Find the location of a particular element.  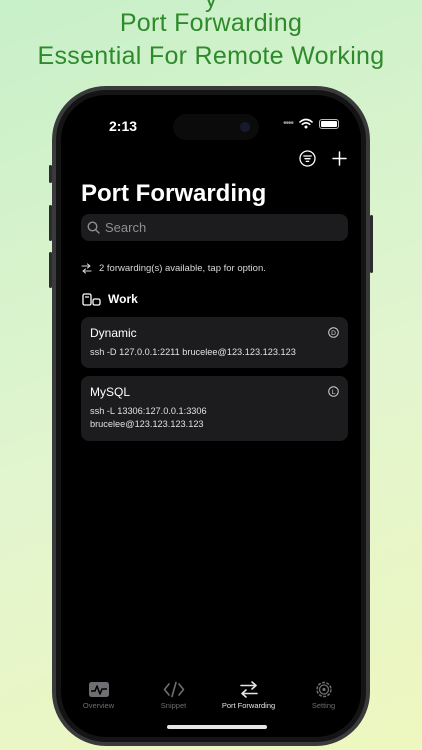

tab-overview: Overview is located at coordinates (98, 705).